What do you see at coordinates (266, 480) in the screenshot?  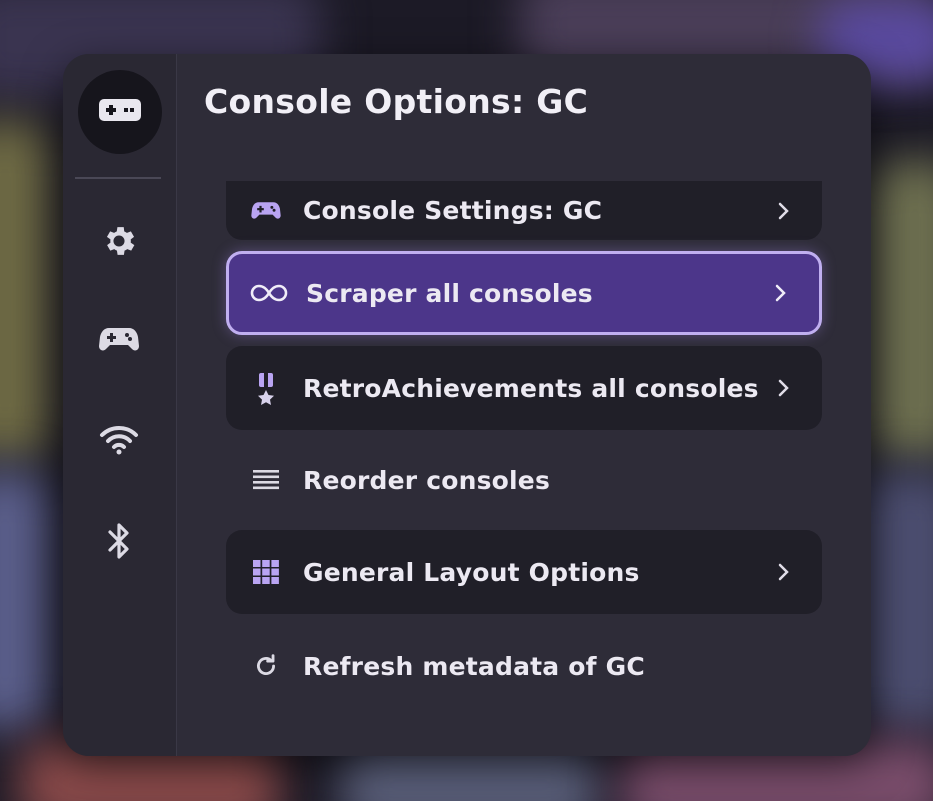 I see `list-icon` at bounding box center [266, 480].